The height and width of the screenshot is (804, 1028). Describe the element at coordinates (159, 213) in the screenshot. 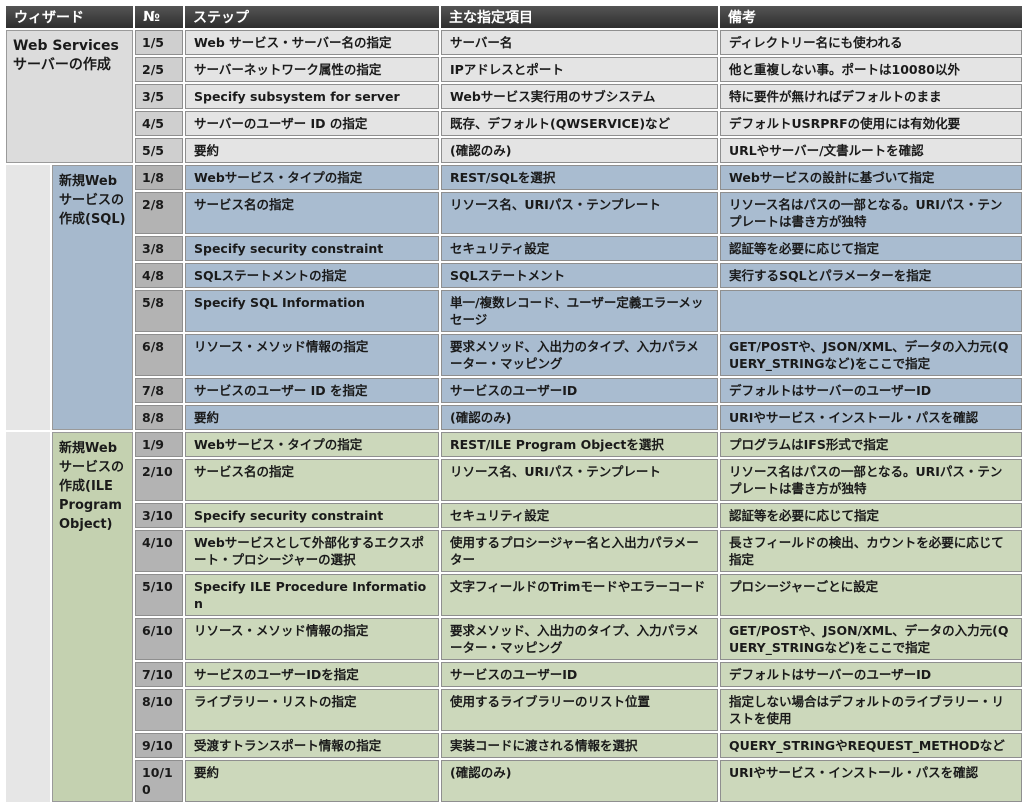

I see `step-number: 2/8` at that location.